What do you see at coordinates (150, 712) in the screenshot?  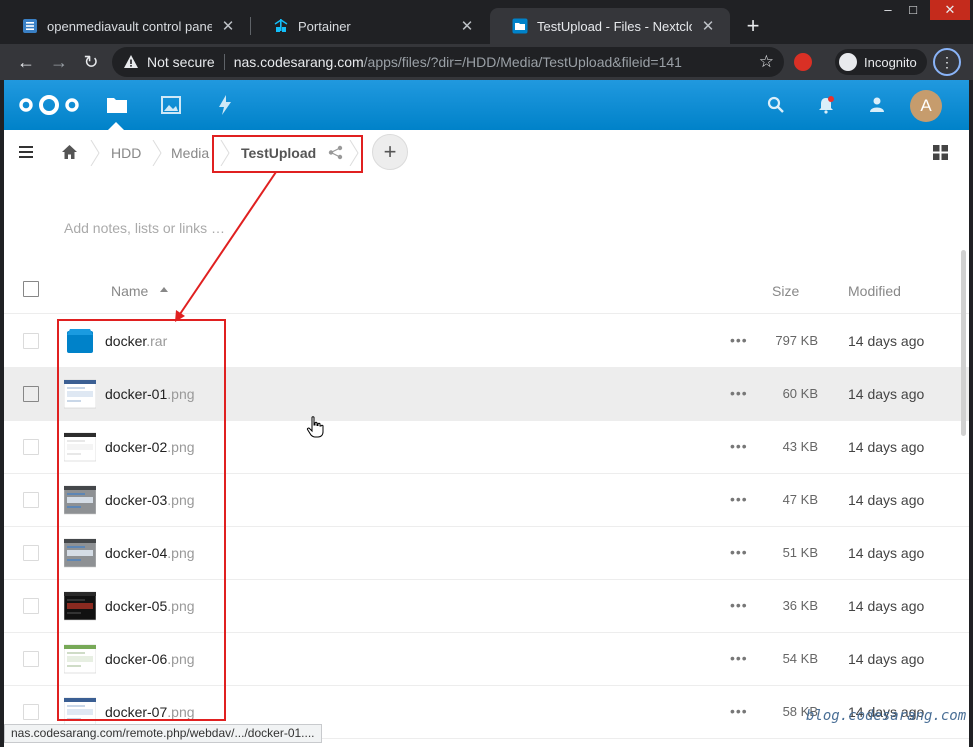 I see `file-name: docker-07.png` at bounding box center [150, 712].